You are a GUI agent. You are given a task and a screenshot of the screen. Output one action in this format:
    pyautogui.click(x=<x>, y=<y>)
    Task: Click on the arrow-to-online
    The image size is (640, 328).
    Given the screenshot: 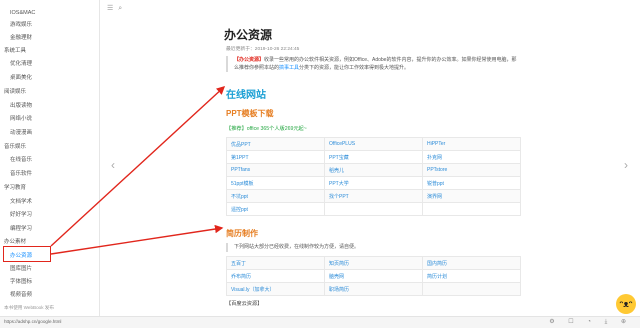 What is the action you would take?
    pyautogui.click(x=138, y=166)
    